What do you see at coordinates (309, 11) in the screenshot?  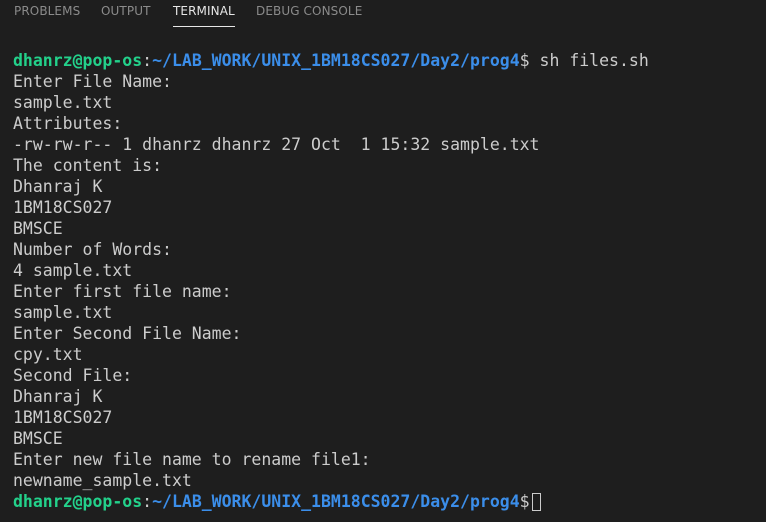 I see `tab-debug-console: DEBUG CONSOLE` at bounding box center [309, 11].